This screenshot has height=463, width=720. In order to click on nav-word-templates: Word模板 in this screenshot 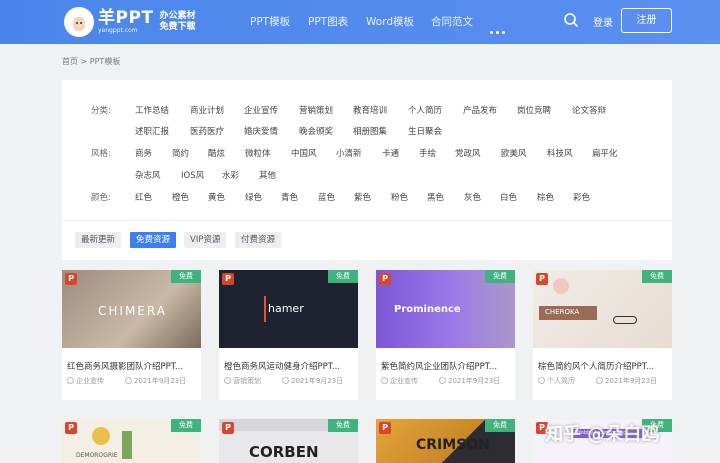, I will do `click(390, 21)`.